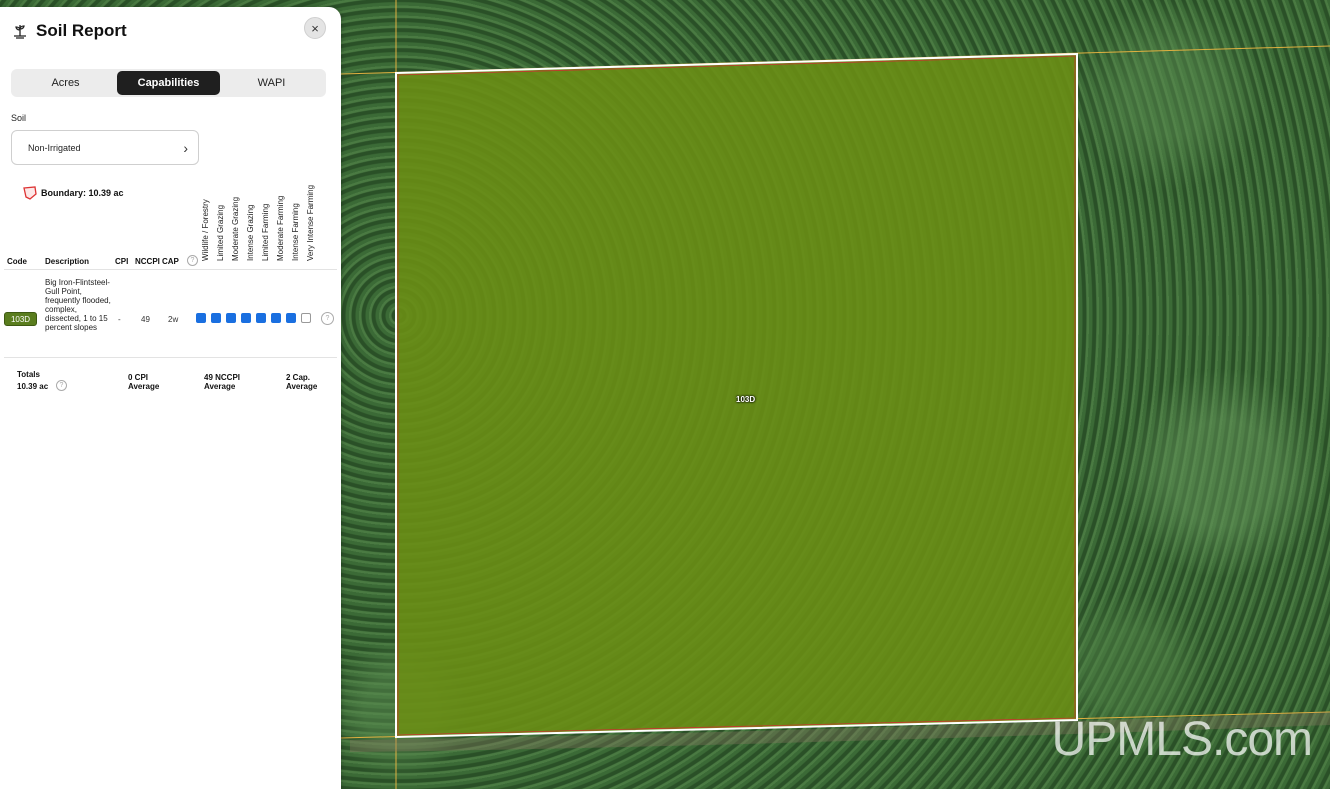  Describe the element at coordinates (250, 232) in the screenshot. I see `cap-header-intense-grazing: Intense Grazing` at that location.